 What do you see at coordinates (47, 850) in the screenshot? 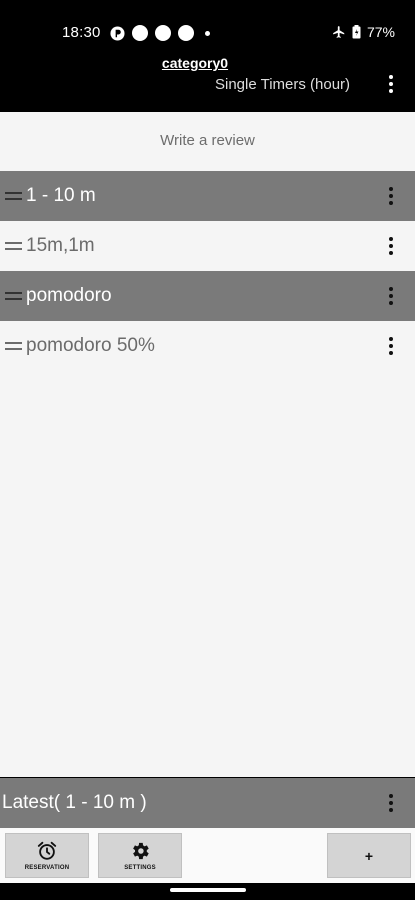
I see `alarm-clock-icon` at bounding box center [47, 850].